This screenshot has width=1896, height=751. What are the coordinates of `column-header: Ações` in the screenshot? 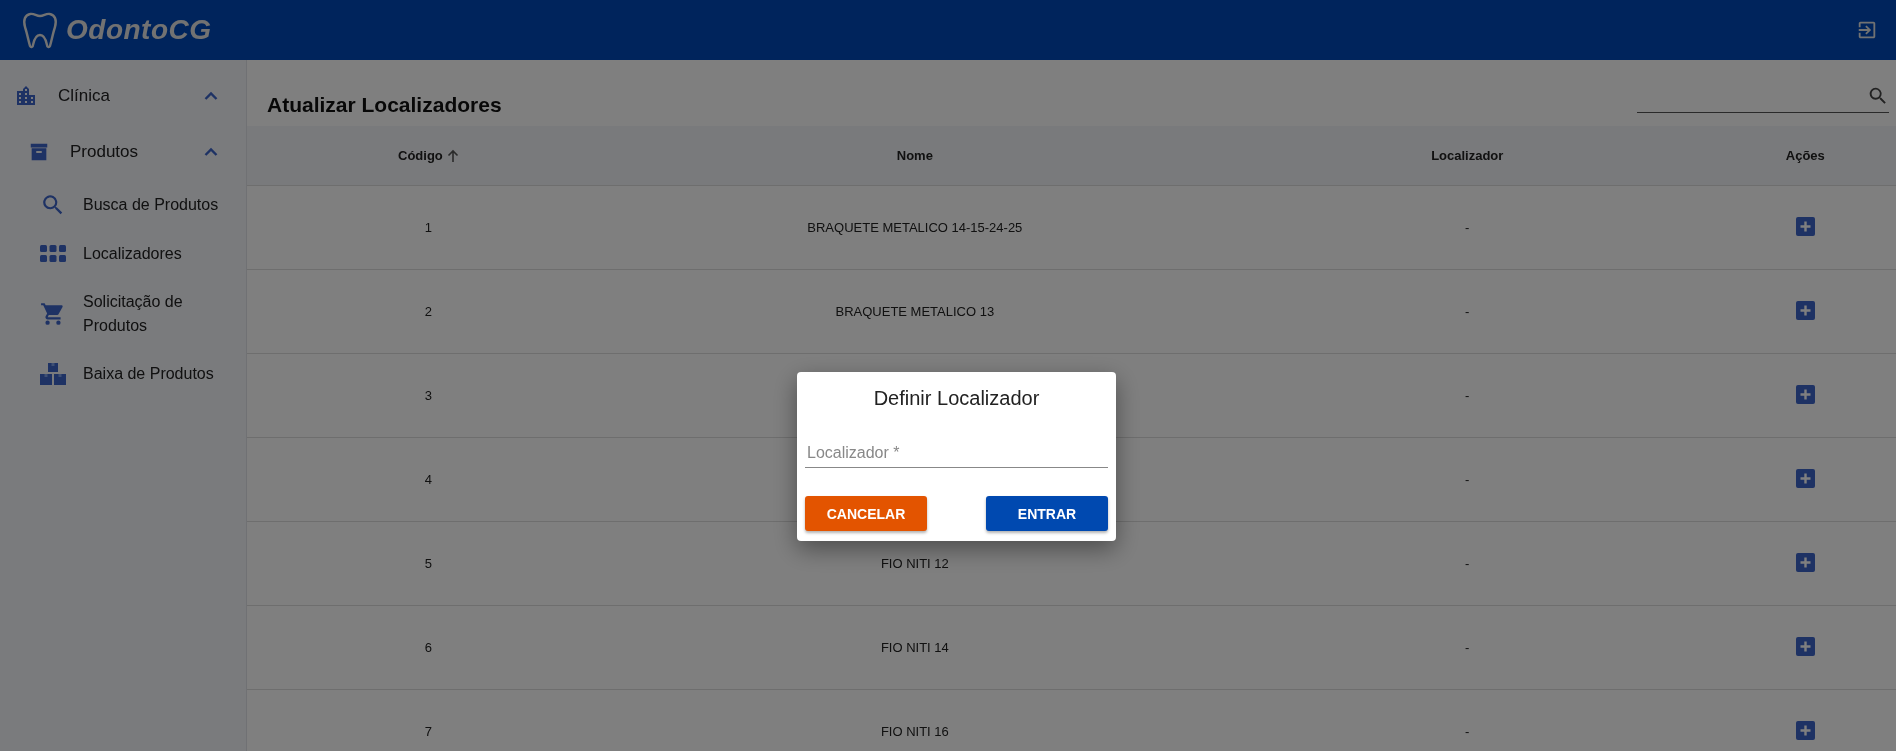 It's located at (1805, 155).